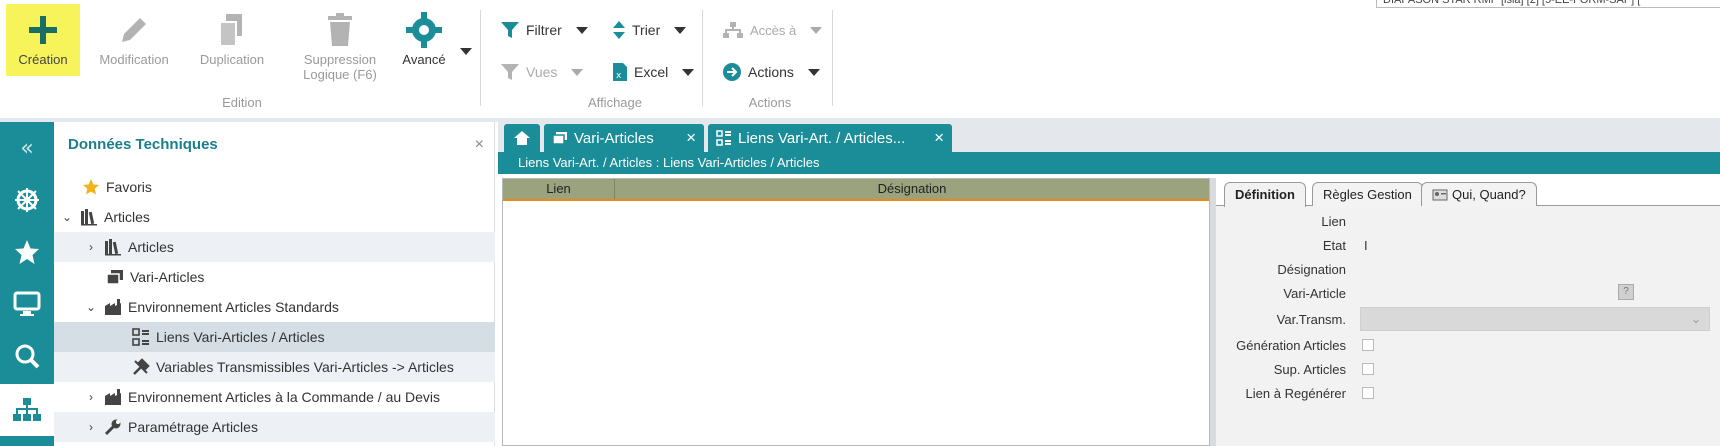 This screenshot has width=1720, height=446. Describe the element at coordinates (813, 72) in the screenshot. I see `actions-dropdown-icon` at that location.